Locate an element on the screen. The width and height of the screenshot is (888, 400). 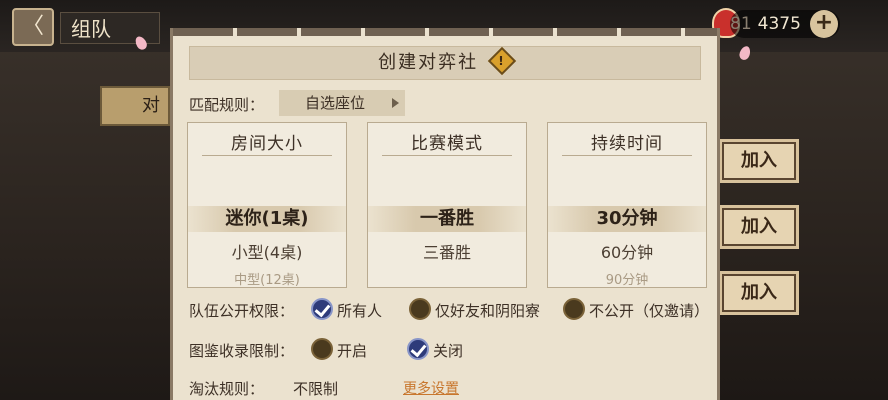
currency-amount-value: 4375 is located at coordinates (779, 24).